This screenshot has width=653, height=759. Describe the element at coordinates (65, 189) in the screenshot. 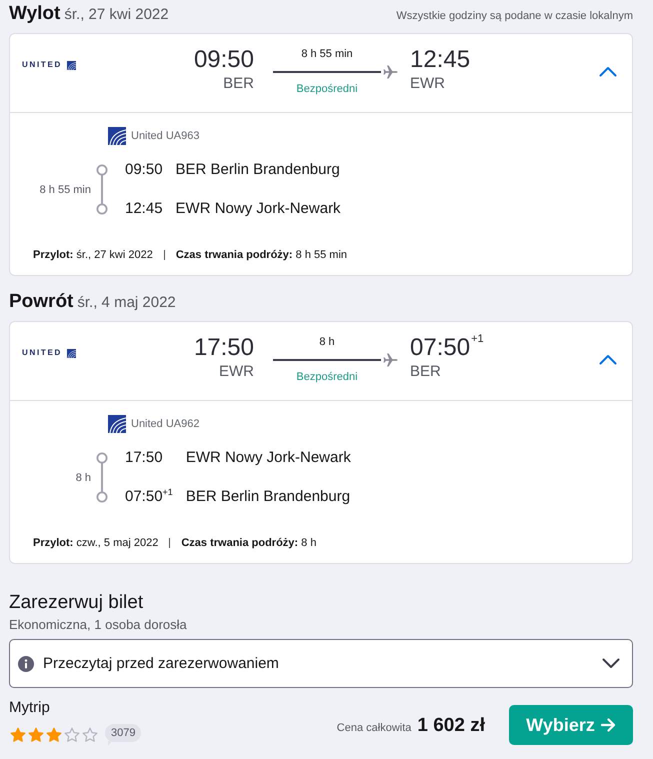

I see `segment-duration: 8 h 55 min` at that location.